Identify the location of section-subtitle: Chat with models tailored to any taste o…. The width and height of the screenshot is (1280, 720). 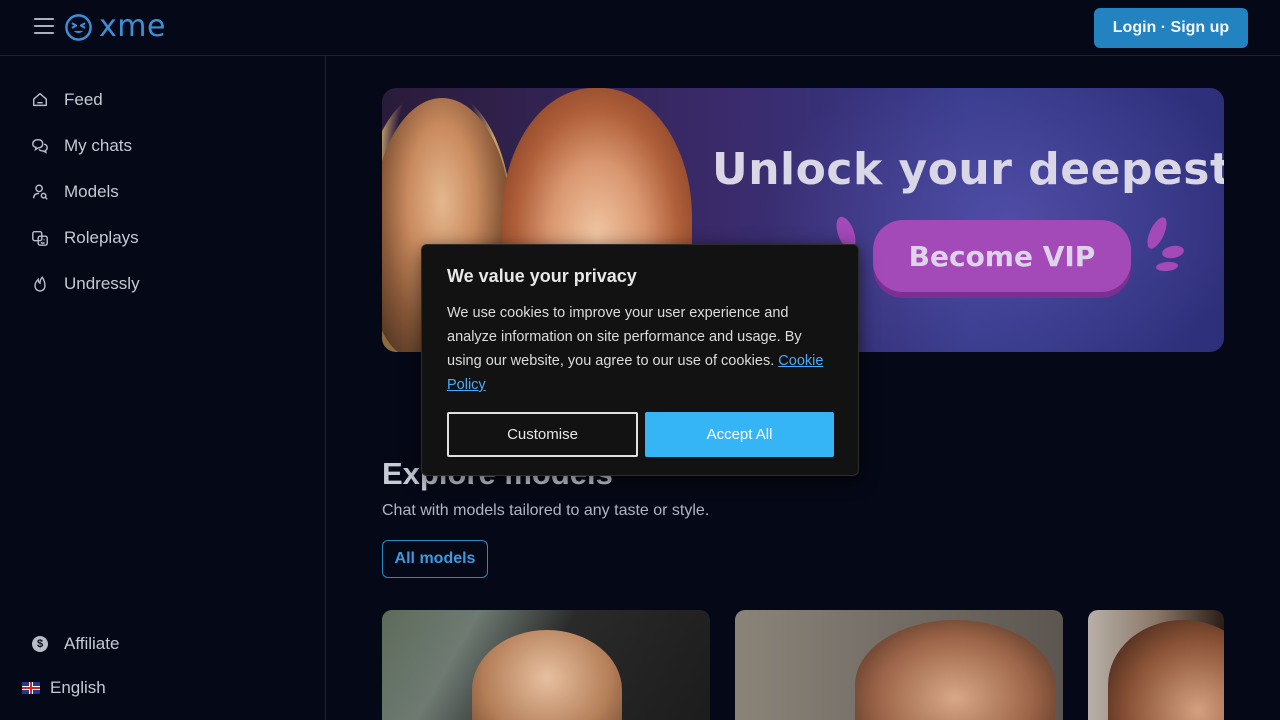
(546, 510).